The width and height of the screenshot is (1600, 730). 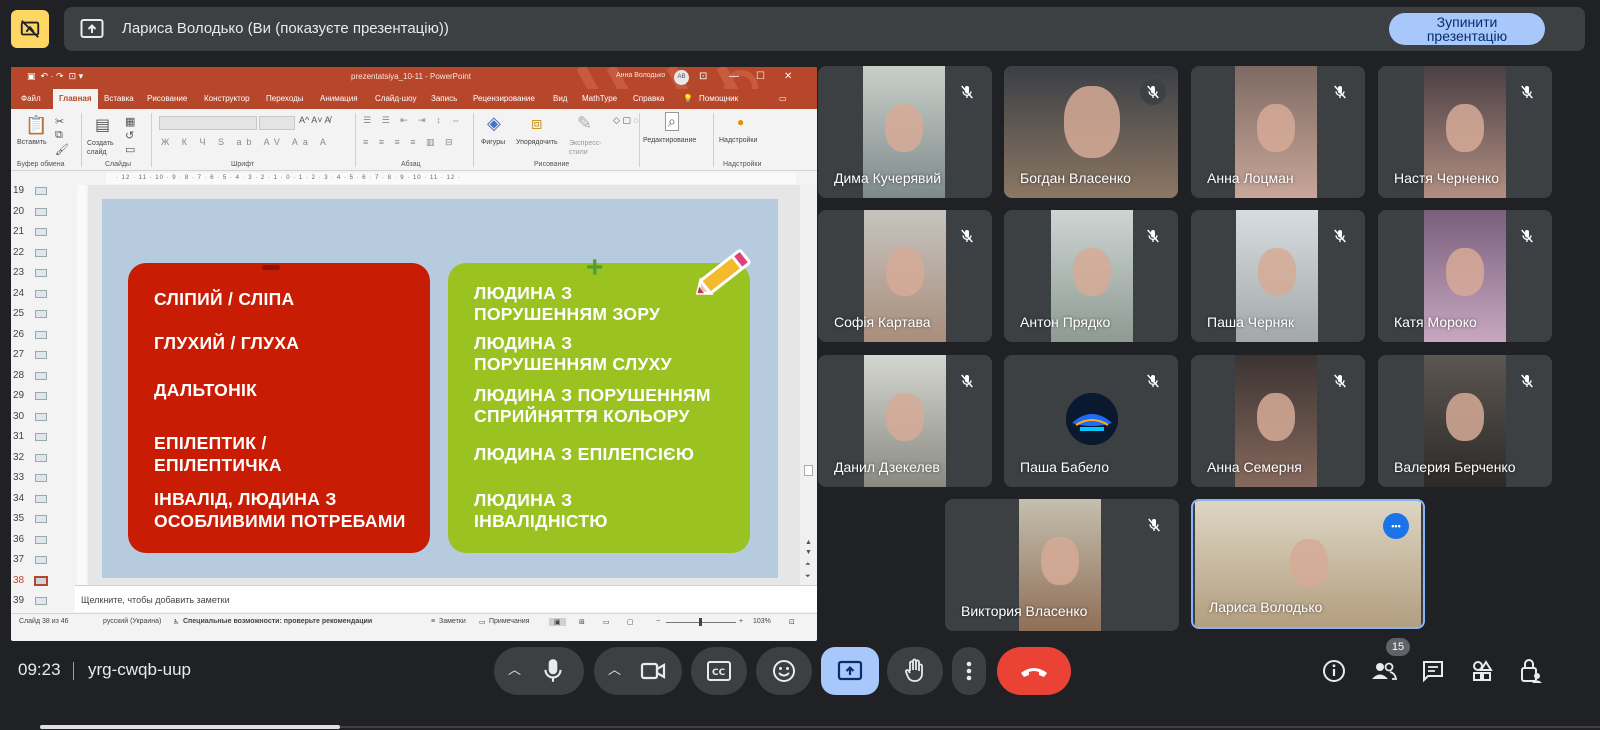 I want to click on quick-access-toolbar: ▣ ↶ · ↷ ⊡ ▾, so click(x=55, y=76).